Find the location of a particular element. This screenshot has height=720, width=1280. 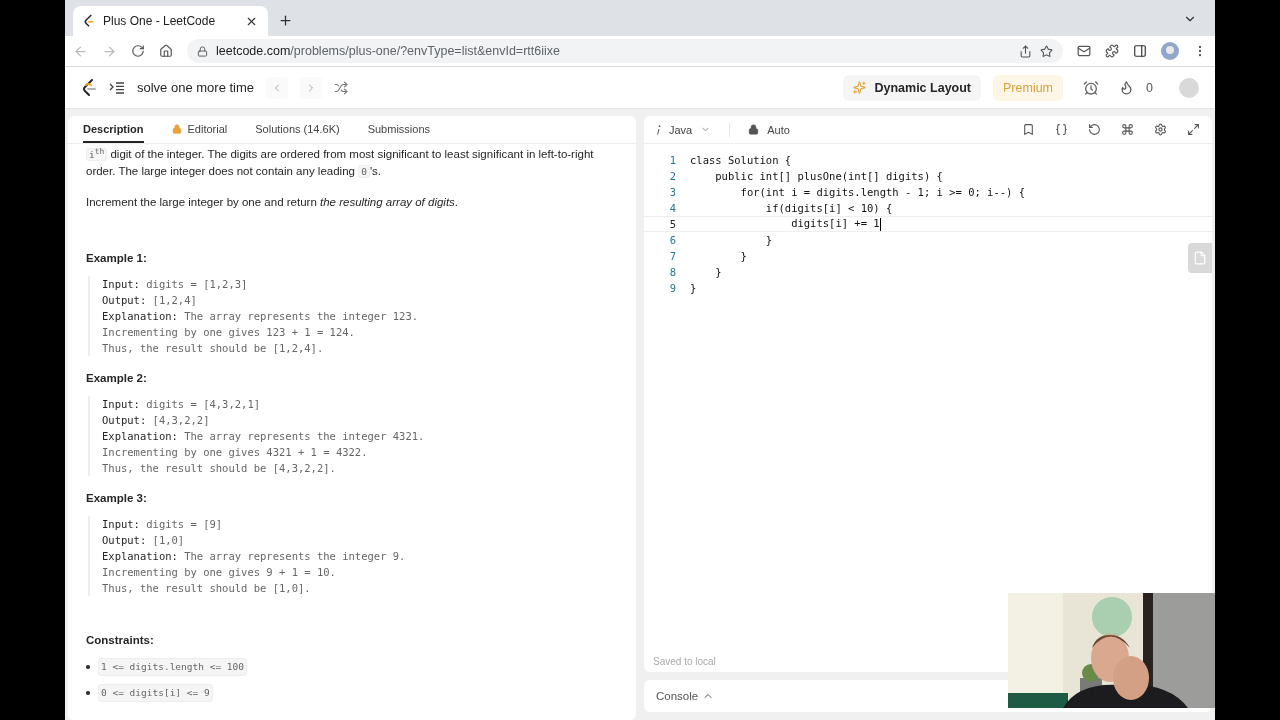

example-line: Thus, the result should be [4,3,2,2]. is located at coordinates (219, 469).